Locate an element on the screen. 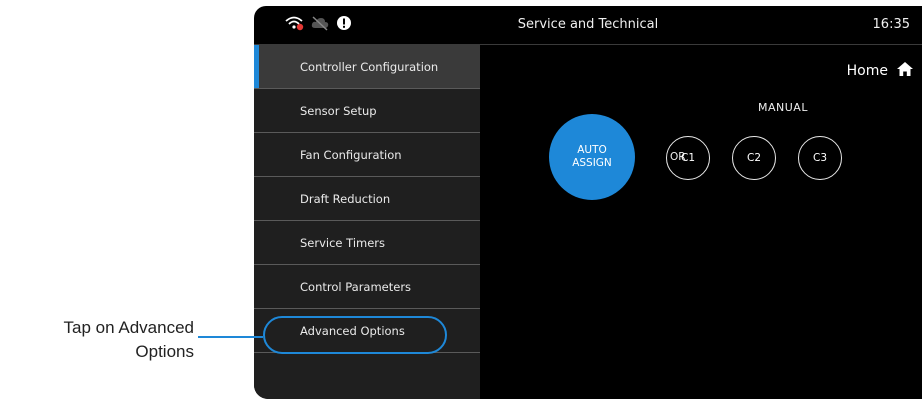 This screenshot has height=399, width=922. channel-label: C2 is located at coordinates (753, 158).